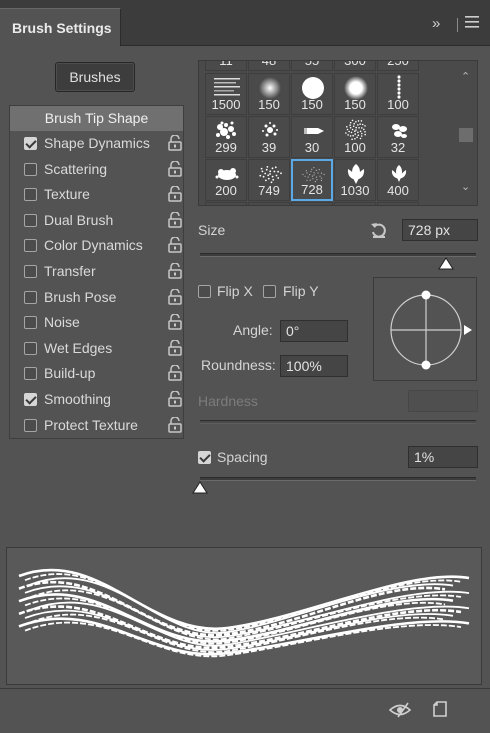  What do you see at coordinates (301, 291) in the screenshot?
I see `flip-y-label: Flip Y` at bounding box center [301, 291].